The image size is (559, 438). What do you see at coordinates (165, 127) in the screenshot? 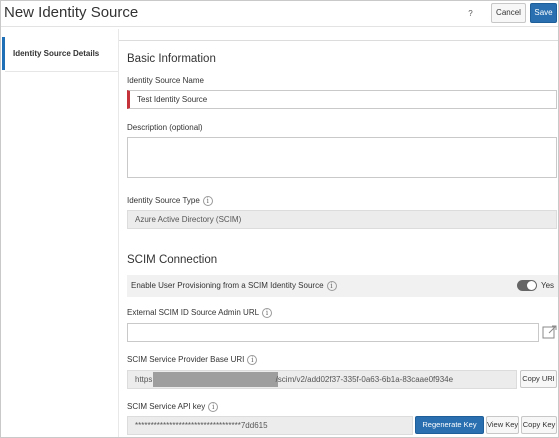
I see `description-label: Description (optional)` at bounding box center [165, 127].